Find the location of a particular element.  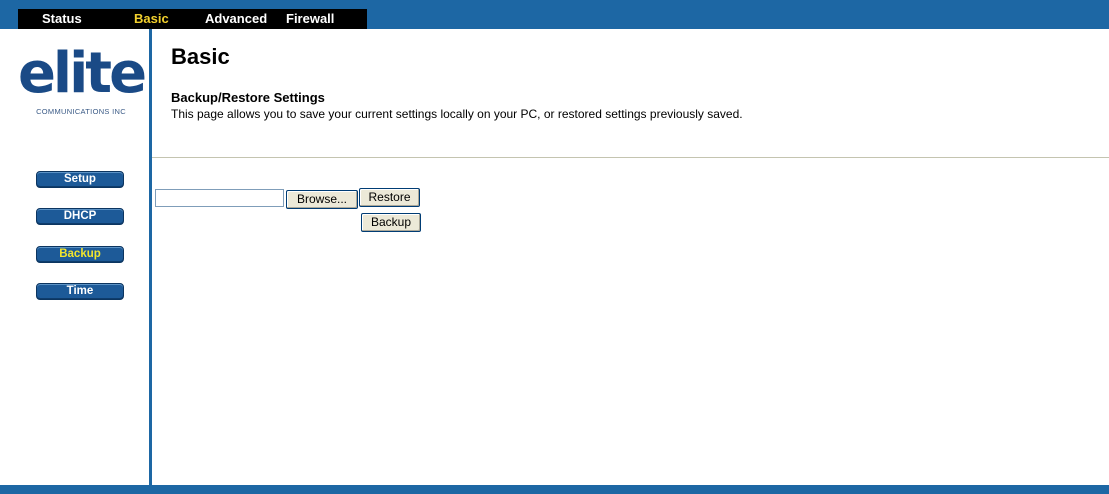

logo-subtitle: COMMUNICATIONS INC is located at coordinates (81, 111).